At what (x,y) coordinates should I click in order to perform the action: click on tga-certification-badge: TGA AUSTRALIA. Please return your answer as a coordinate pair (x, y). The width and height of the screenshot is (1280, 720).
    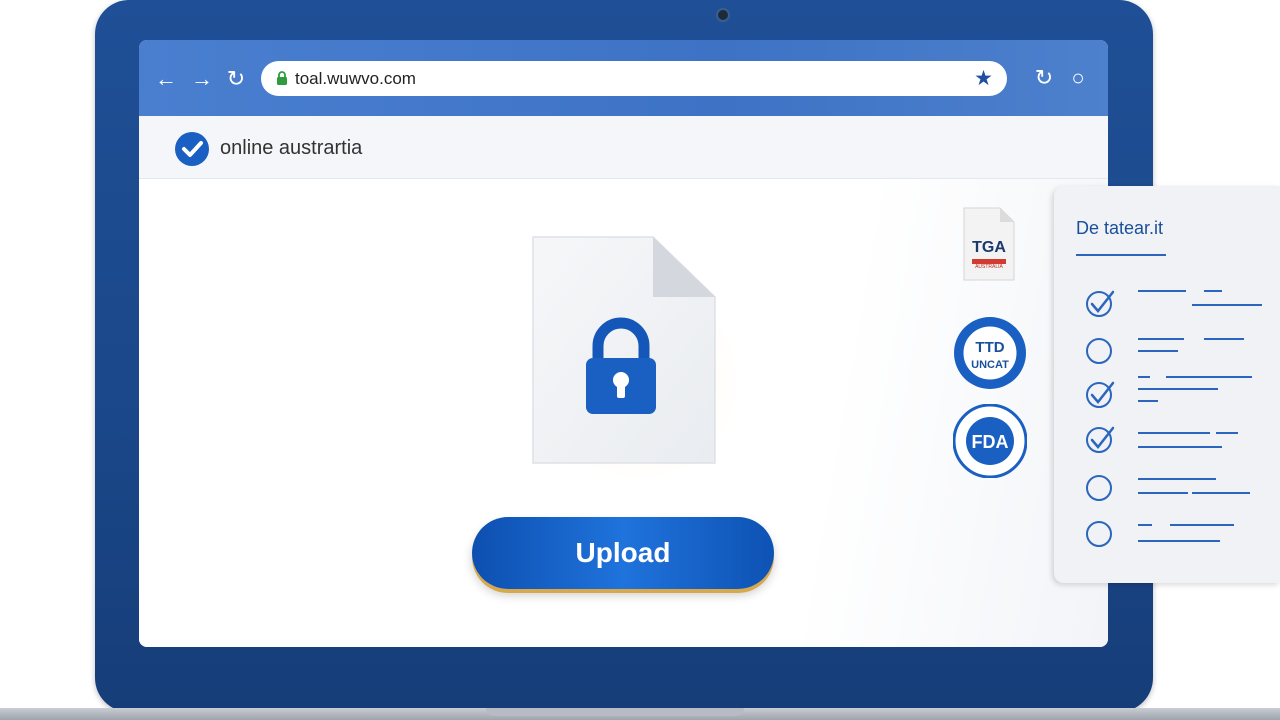
    Looking at the image, I should click on (989, 244).